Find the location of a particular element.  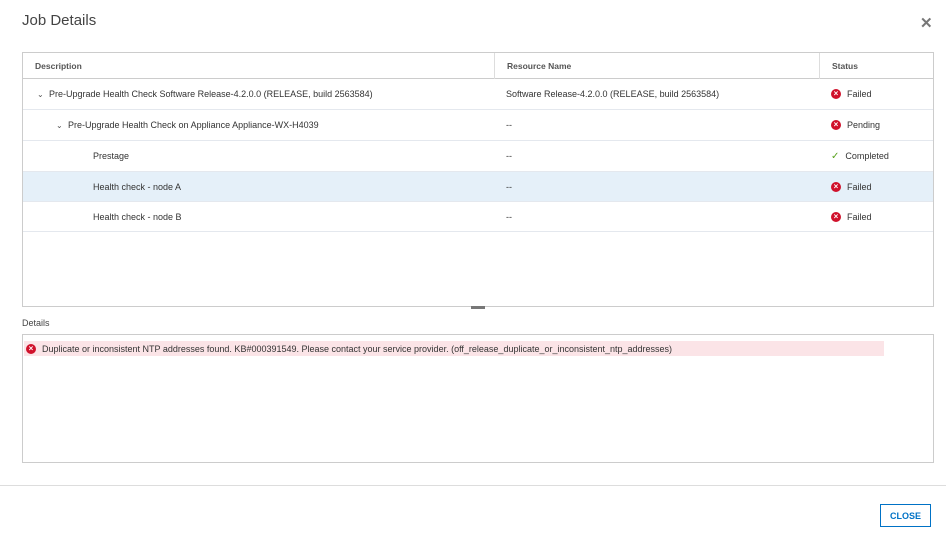

footer-divider is located at coordinates (473, 485).